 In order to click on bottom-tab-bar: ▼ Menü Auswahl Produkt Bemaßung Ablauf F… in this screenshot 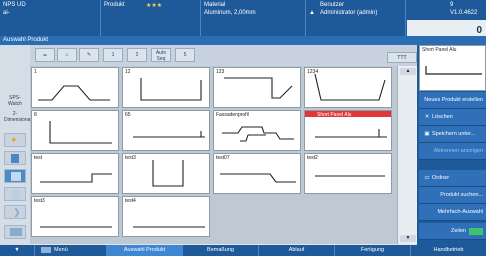, I will do `click(243, 250)`.